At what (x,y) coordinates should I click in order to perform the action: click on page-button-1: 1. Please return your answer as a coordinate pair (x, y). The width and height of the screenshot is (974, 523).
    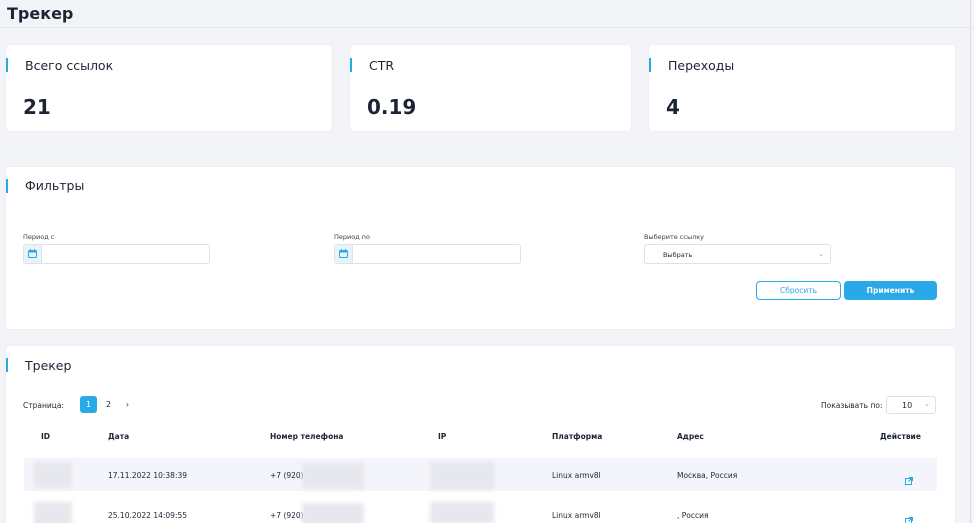
    Looking at the image, I should click on (88, 404).